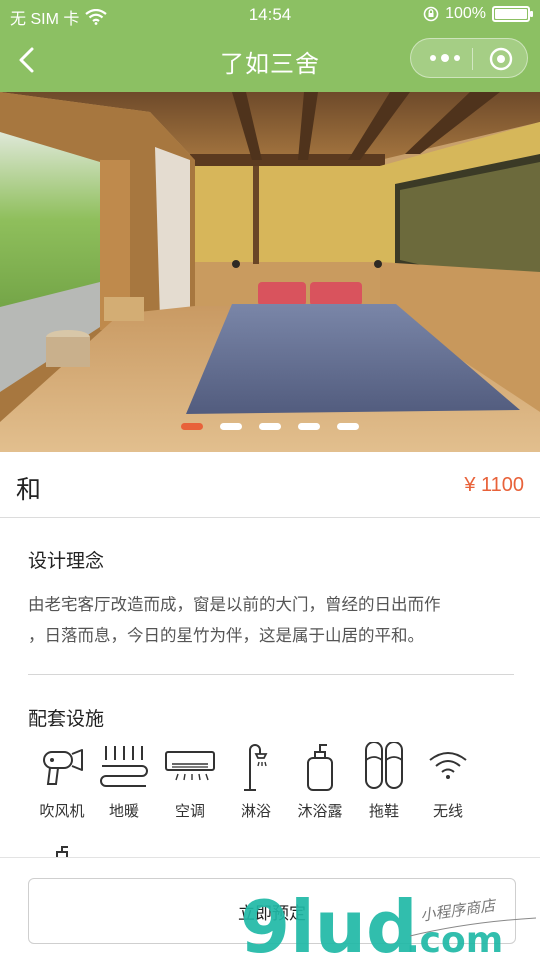 The height and width of the screenshot is (960, 540). I want to click on orientation-lock-icon, so click(431, 14).